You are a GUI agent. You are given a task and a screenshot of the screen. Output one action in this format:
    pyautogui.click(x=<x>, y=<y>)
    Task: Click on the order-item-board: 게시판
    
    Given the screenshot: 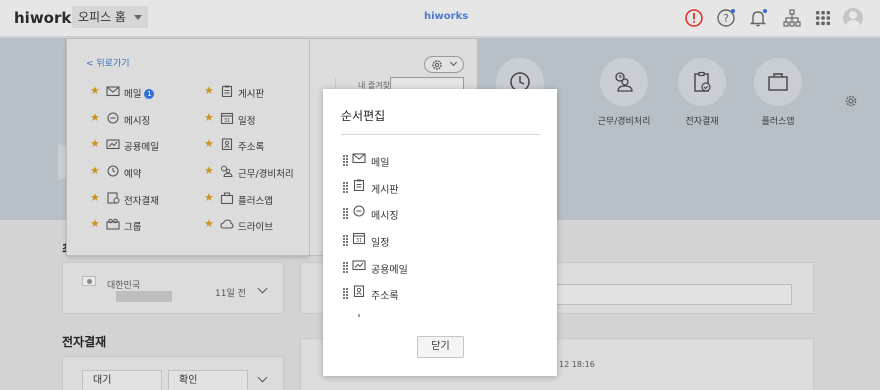 What is the action you would take?
    pyautogui.click(x=441, y=191)
    